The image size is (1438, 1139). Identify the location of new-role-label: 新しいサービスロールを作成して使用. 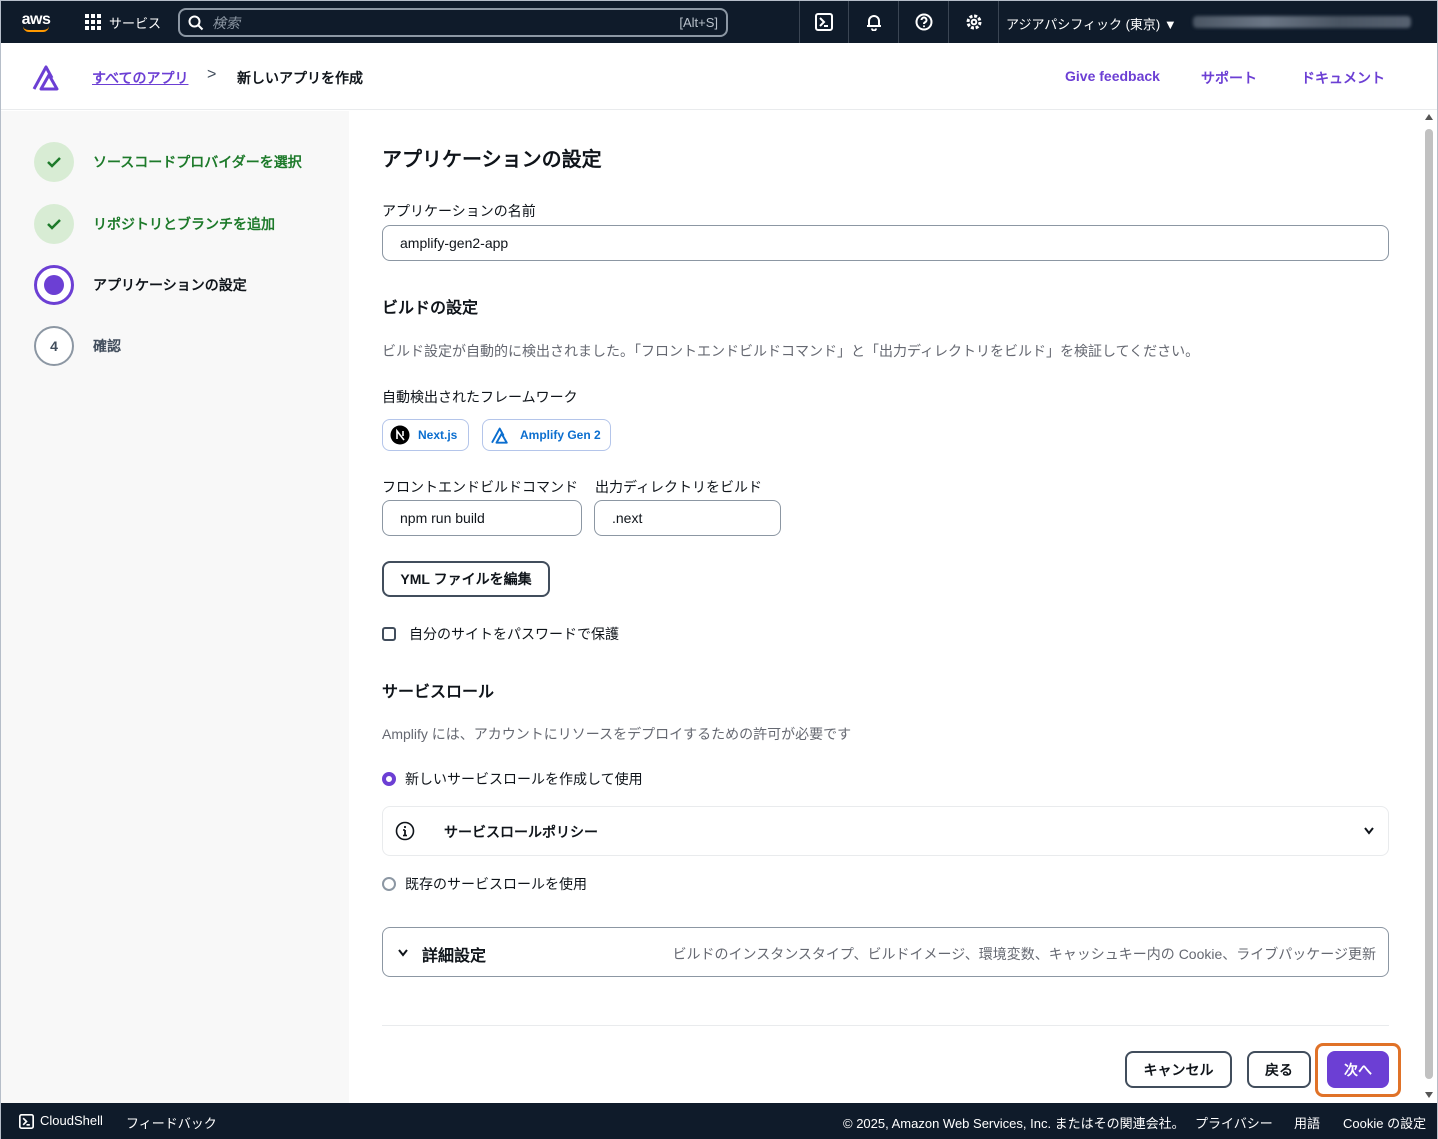
(524, 779).